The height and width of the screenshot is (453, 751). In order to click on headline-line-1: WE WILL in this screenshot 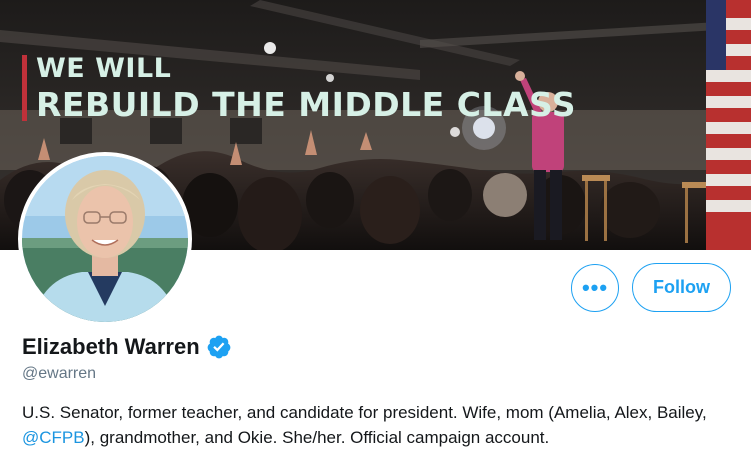, I will do `click(104, 68)`.